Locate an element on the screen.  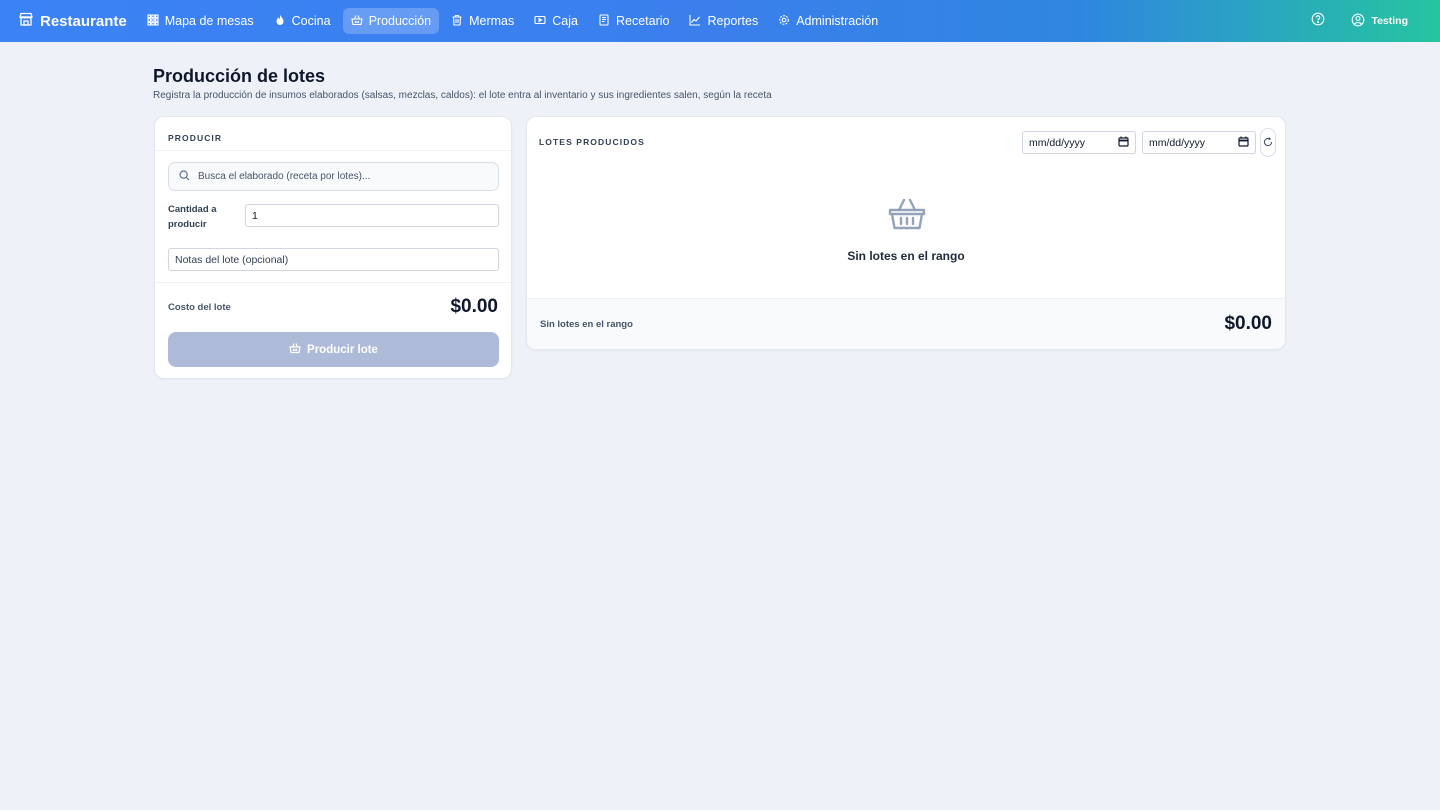
produce-card-header: Producir is located at coordinates (333, 134).